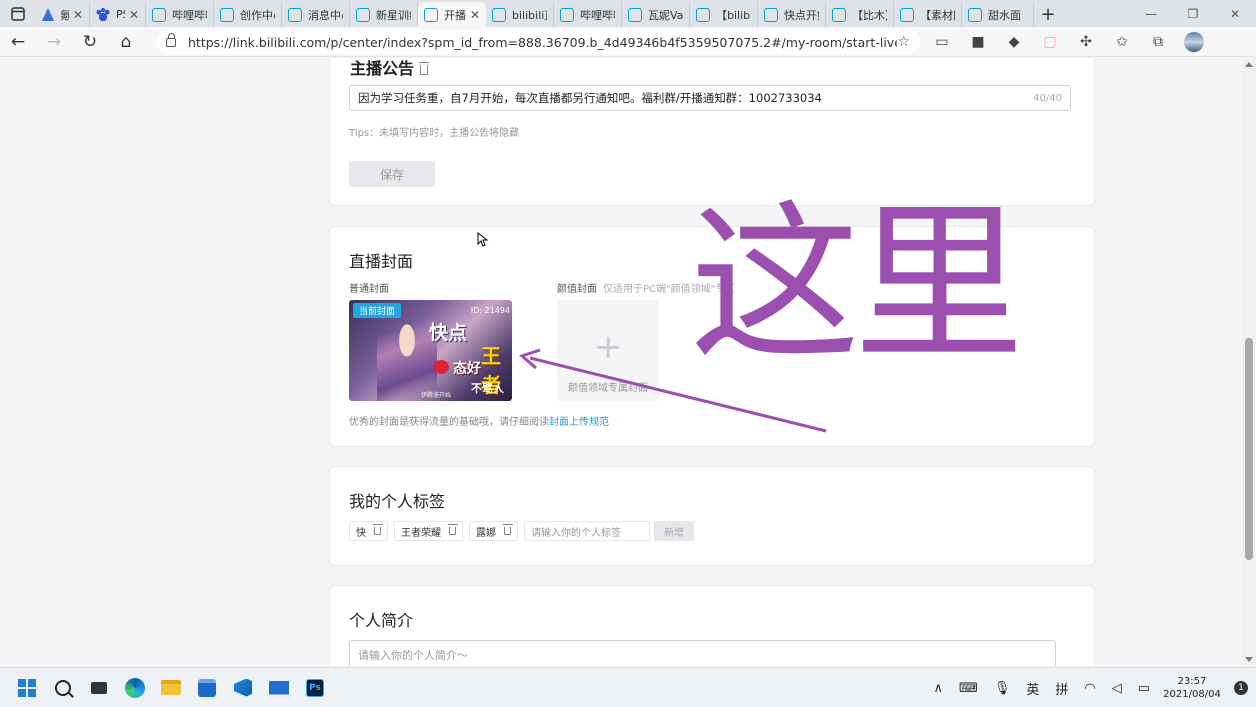 The width and height of the screenshot is (1256, 707). What do you see at coordinates (368, 531) in the screenshot?
I see `tag-chip: 快` at bounding box center [368, 531].